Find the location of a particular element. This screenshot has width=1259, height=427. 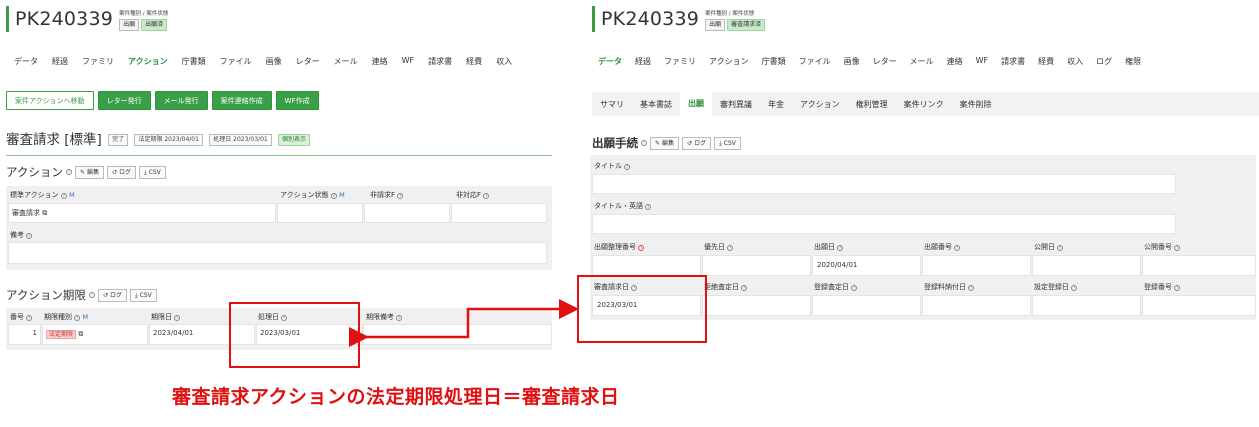

double-arrow-line is located at coordinates (464, 323).